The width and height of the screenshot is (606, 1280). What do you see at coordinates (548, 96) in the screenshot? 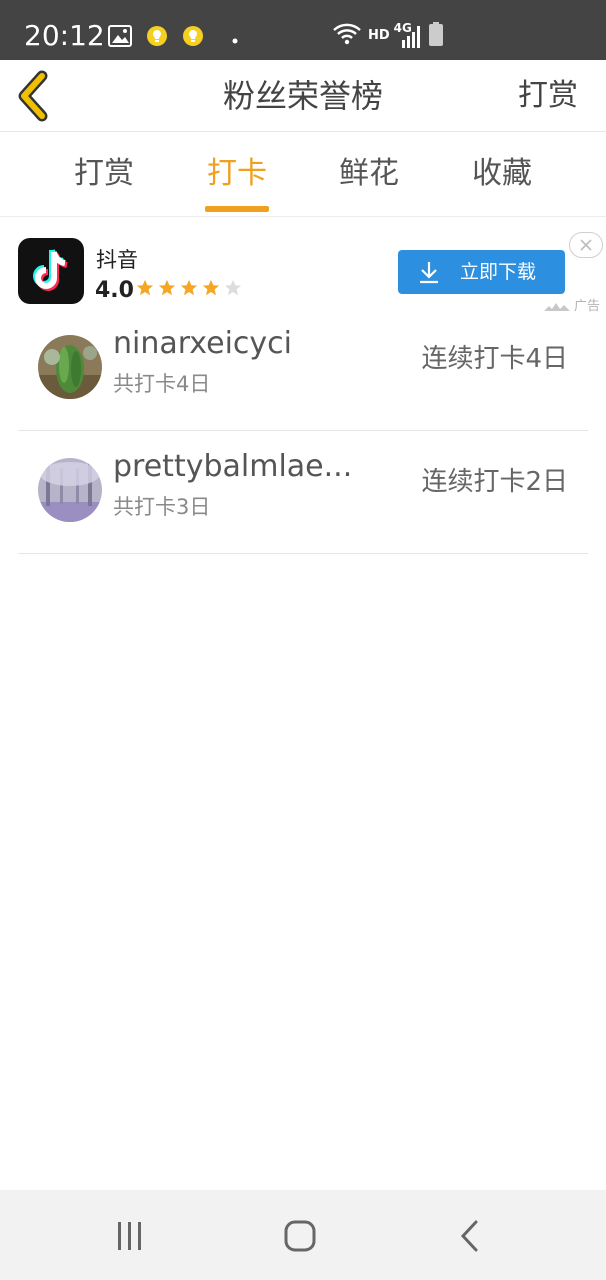
I see `reward-button: 打赏` at bounding box center [548, 96].